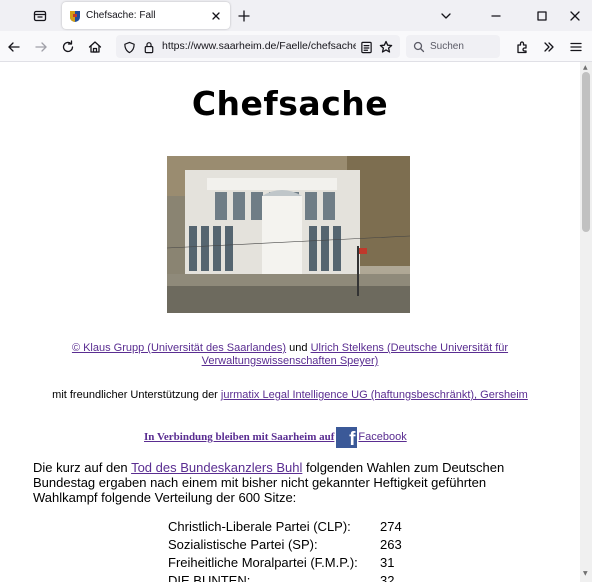 This screenshot has width=592, height=582. I want to click on reload-icon, so click(68, 47).